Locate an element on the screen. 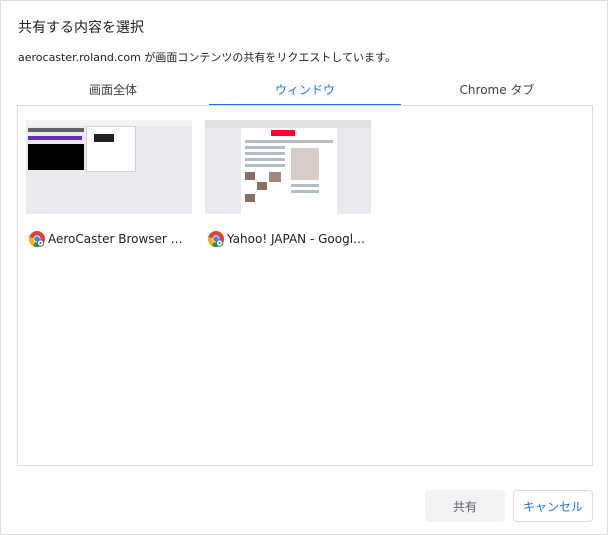  dialog-title: 共有する内容を選択 is located at coordinates (81, 28).